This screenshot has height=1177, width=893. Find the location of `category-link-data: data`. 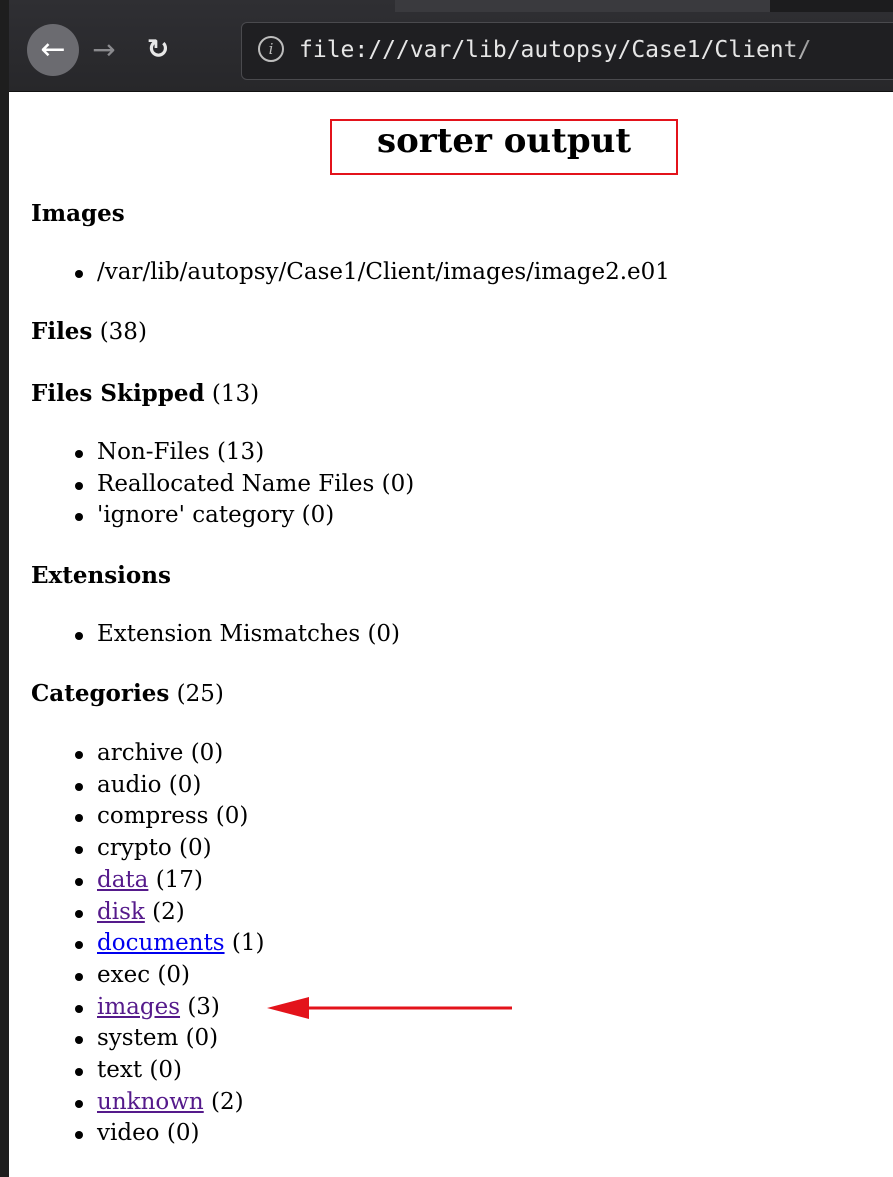

category-link-data: data is located at coordinates (122, 880).